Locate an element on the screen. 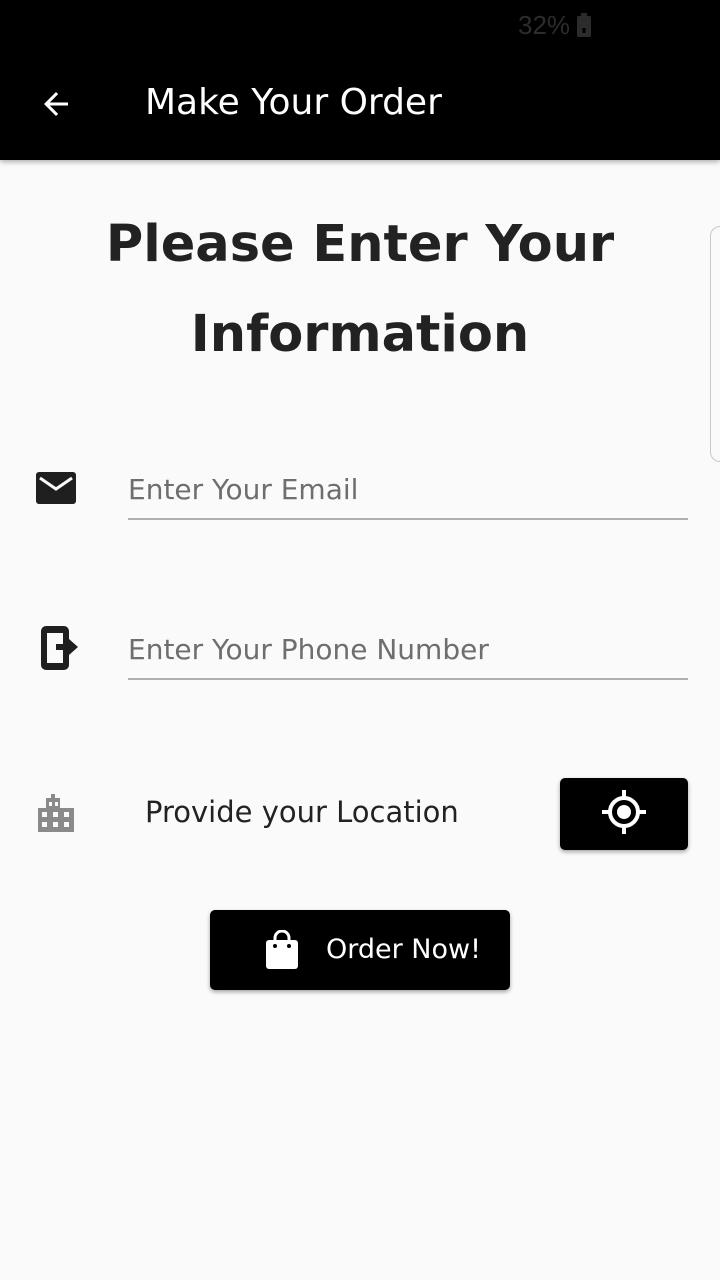 The height and width of the screenshot is (1280, 720). heading-line-1: Please Enter Your is located at coordinates (360, 244).